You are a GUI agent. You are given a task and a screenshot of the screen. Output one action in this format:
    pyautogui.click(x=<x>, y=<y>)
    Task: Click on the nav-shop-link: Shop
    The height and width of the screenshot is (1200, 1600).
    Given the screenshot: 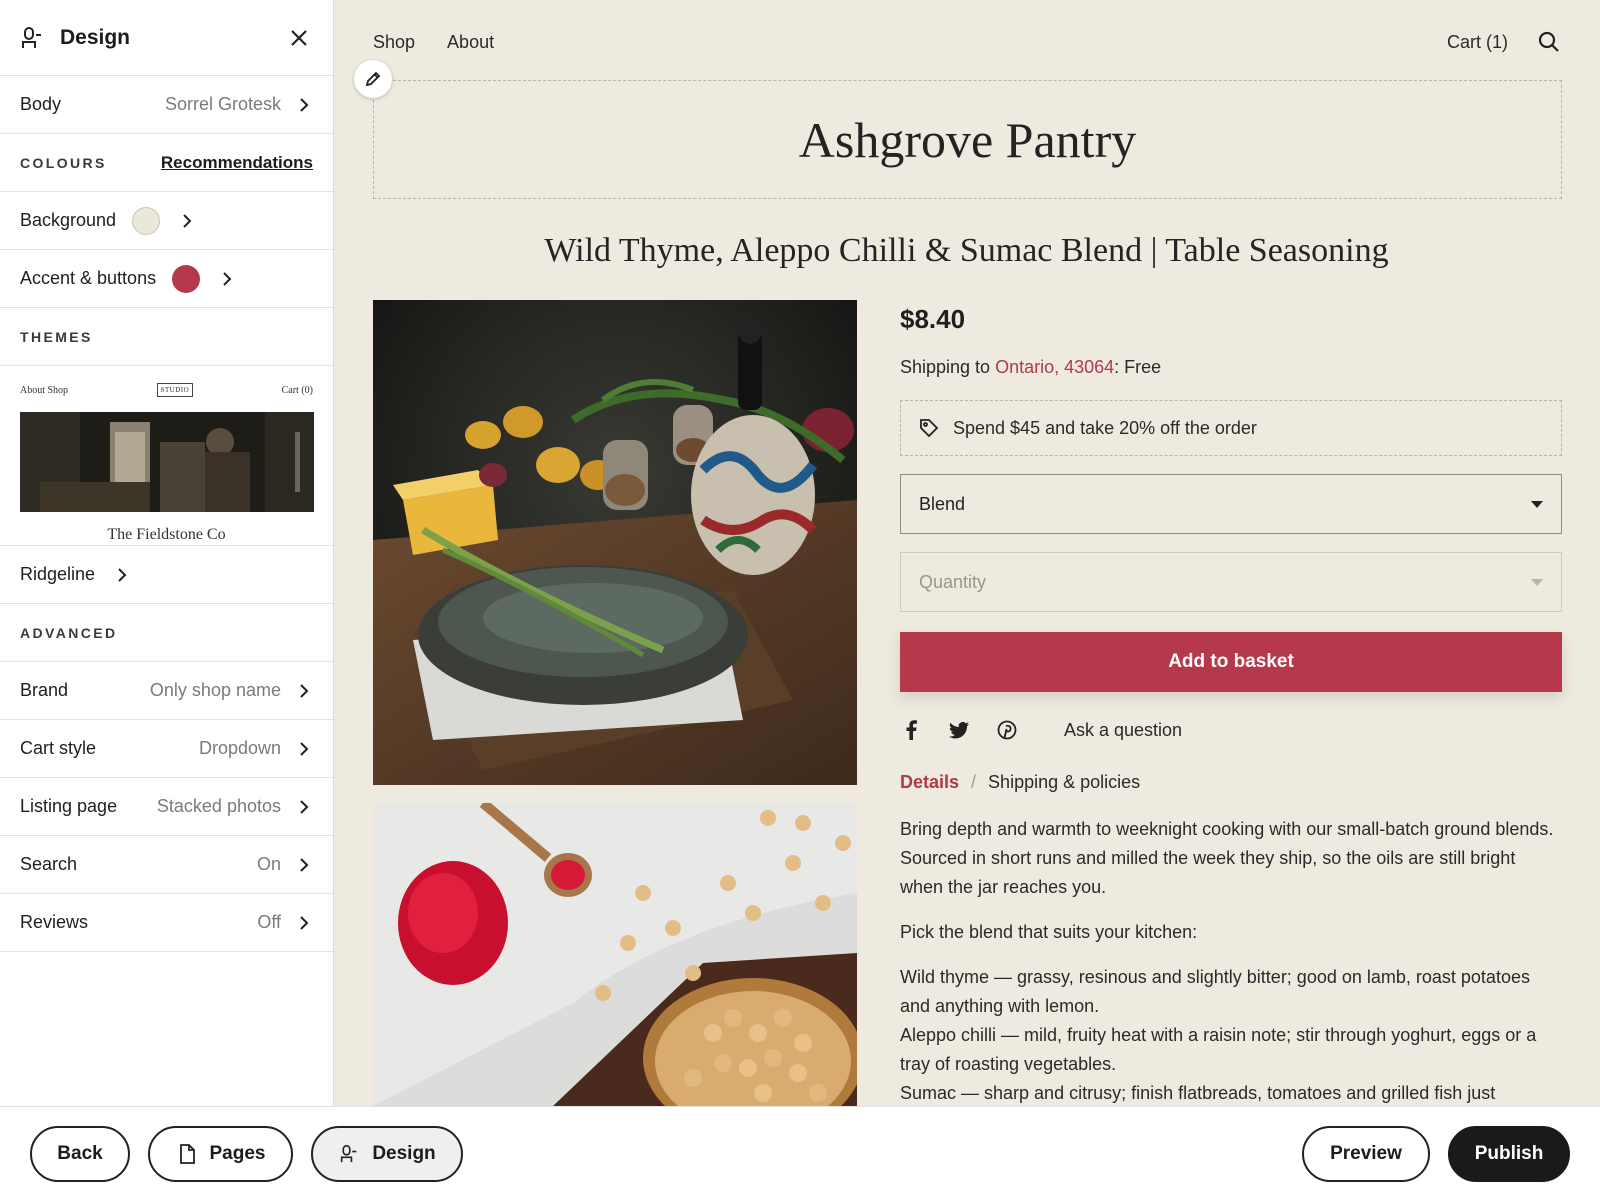 What is the action you would take?
    pyautogui.click(x=394, y=42)
    